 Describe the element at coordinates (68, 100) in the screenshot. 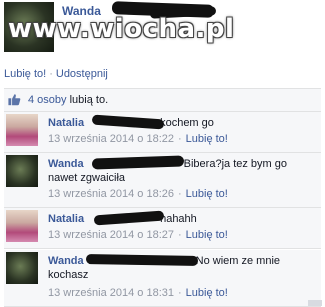

I see `likes-text: 4 osoby lubią to.` at that location.